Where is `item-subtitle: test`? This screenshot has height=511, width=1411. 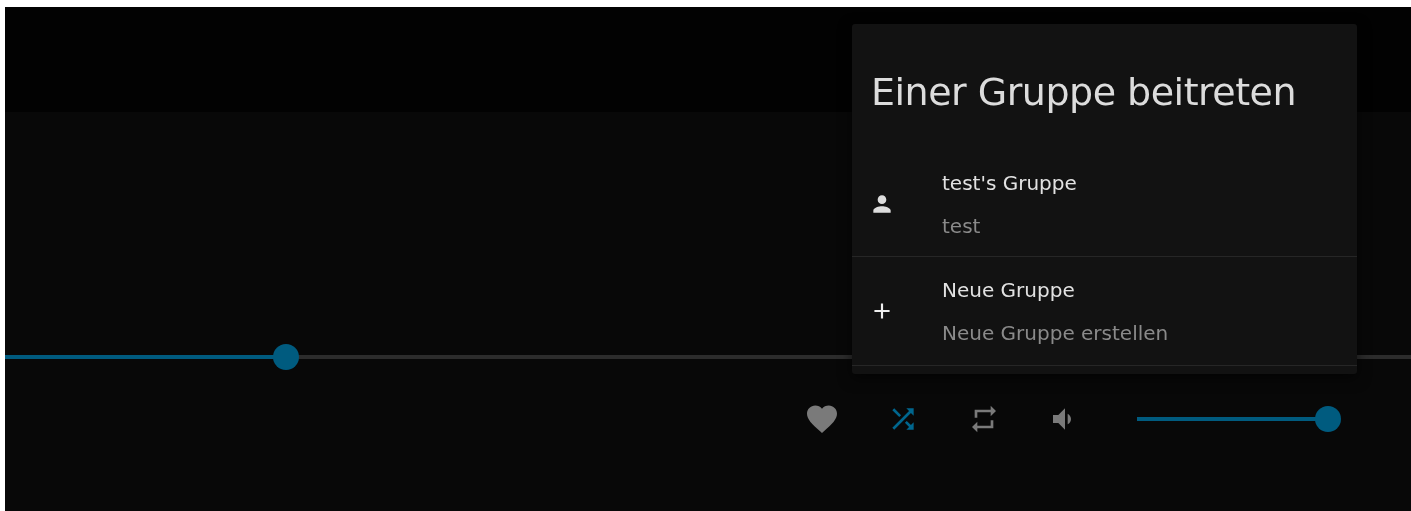 item-subtitle: test is located at coordinates (962, 225).